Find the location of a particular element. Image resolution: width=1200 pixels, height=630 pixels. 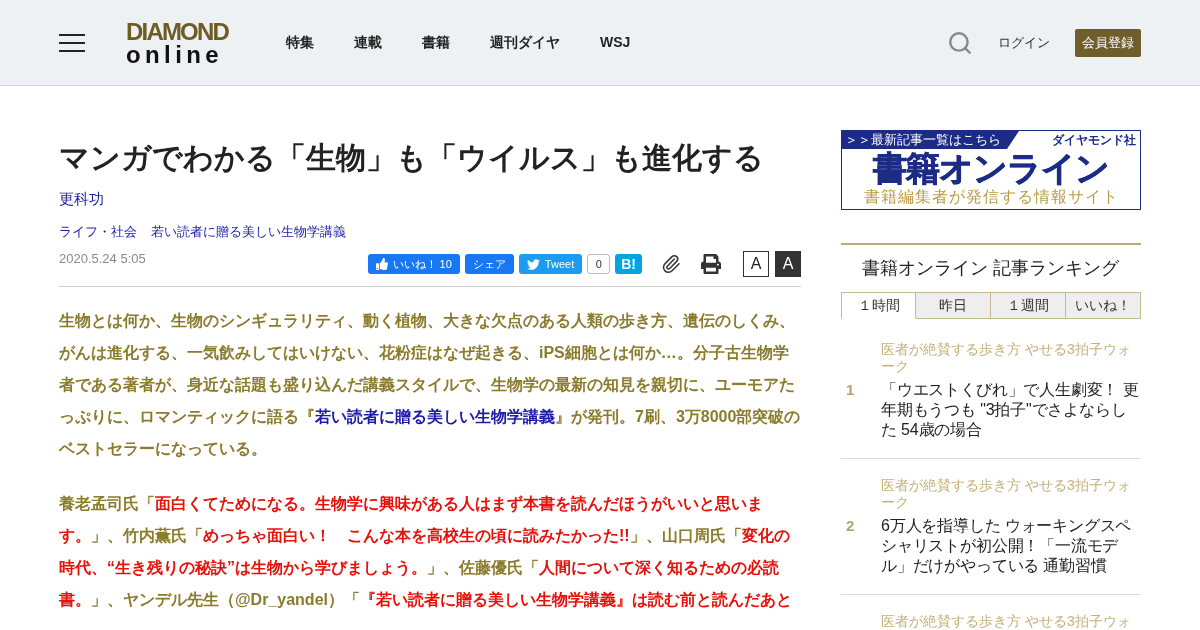

nav-link: 週刊ダイヤ is located at coordinates (525, 42).